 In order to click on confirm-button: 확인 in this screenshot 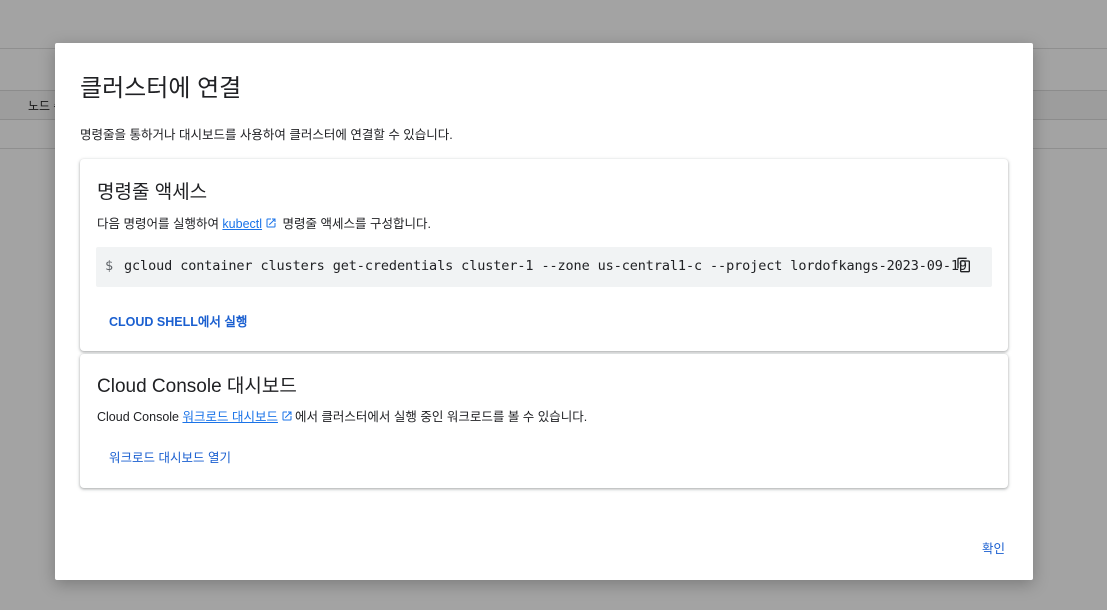, I will do `click(993, 547)`.